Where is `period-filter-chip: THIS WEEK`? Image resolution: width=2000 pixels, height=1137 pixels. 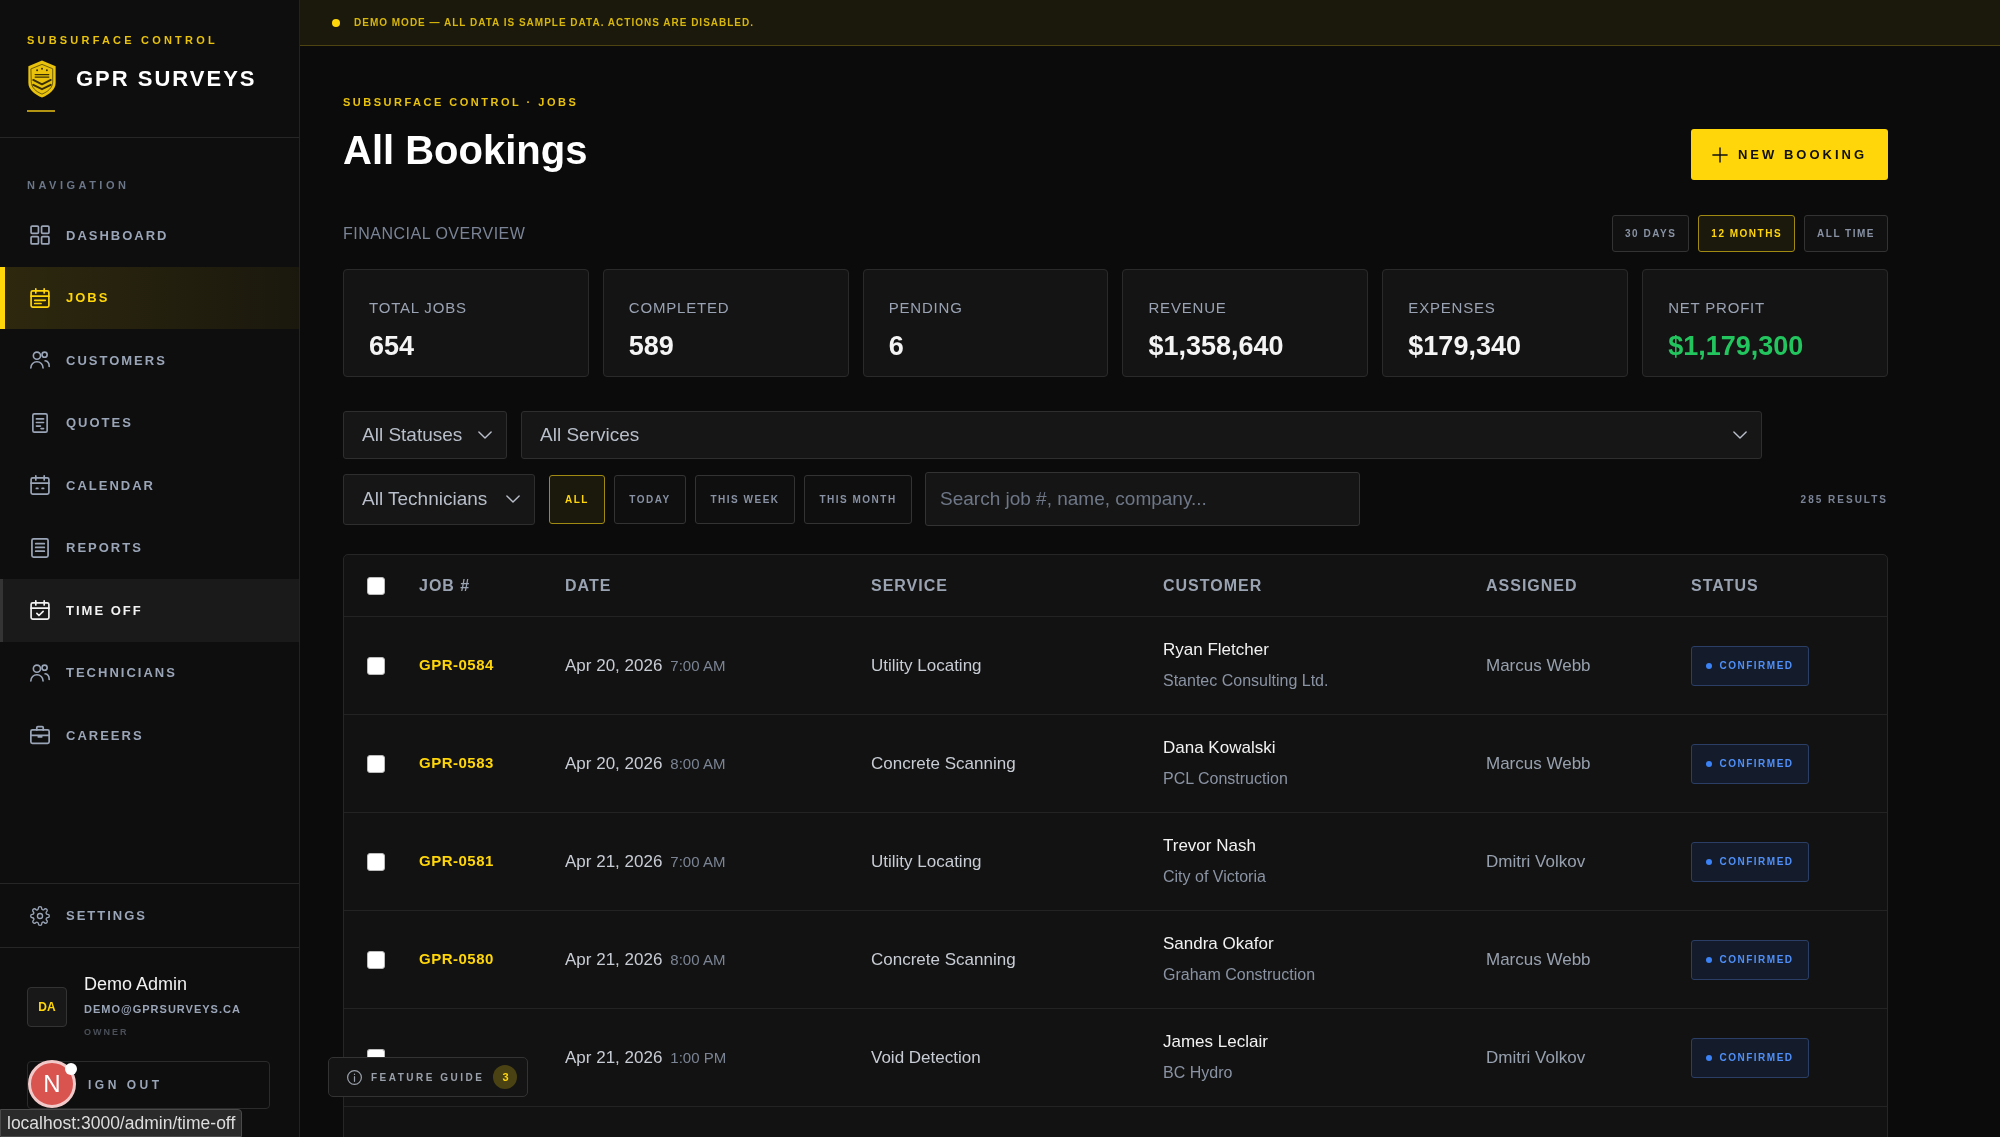 period-filter-chip: THIS WEEK is located at coordinates (745, 499).